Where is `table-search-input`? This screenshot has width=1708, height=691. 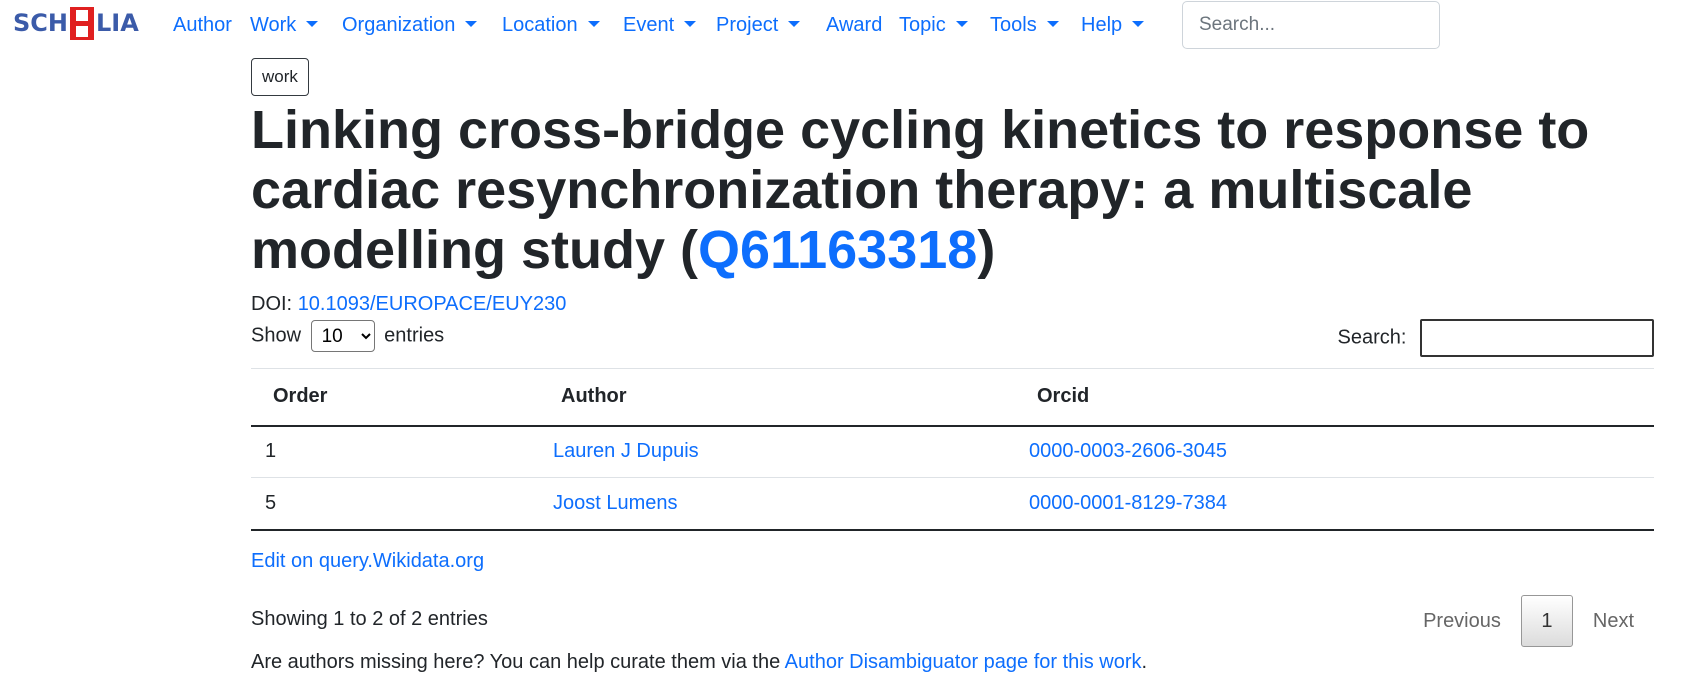 table-search-input is located at coordinates (1537, 338).